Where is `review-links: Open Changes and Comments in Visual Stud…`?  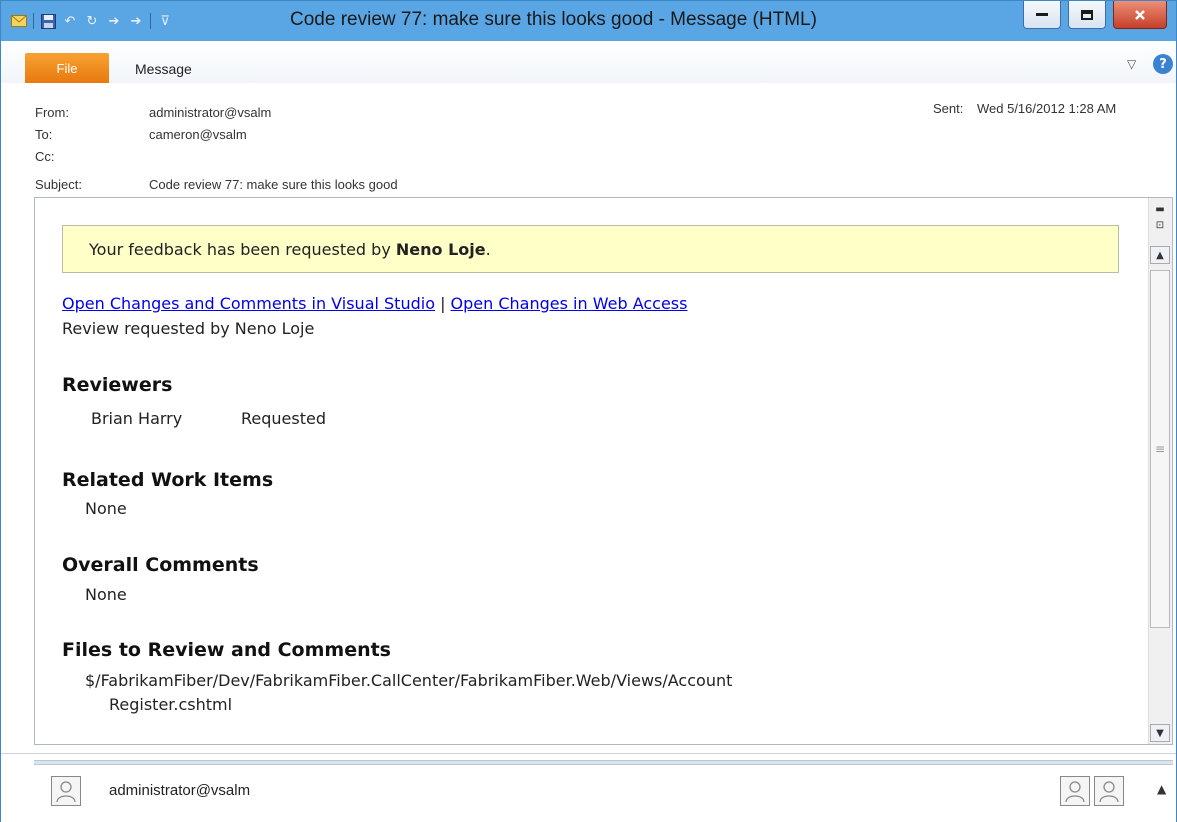 review-links: Open Changes and Comments in Visual Stud… is located at coordinates (374, 303).